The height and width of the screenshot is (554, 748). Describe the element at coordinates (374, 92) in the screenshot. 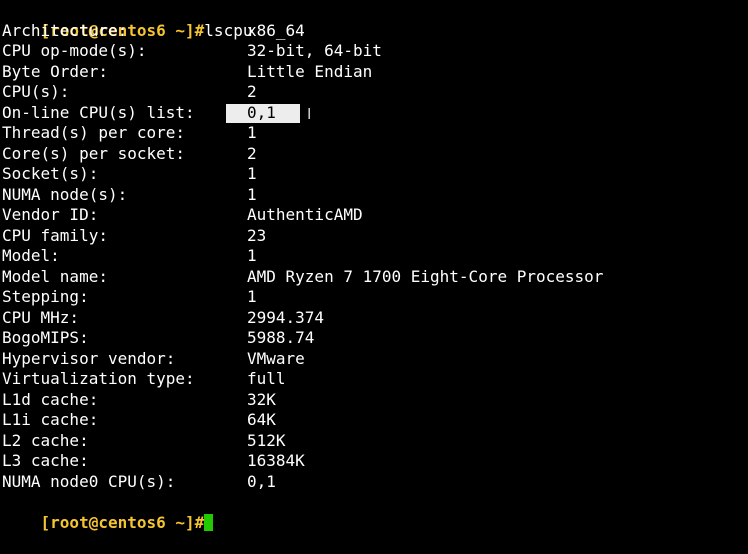

I see `output-row-cpus: CPU(s): 2` at that location.